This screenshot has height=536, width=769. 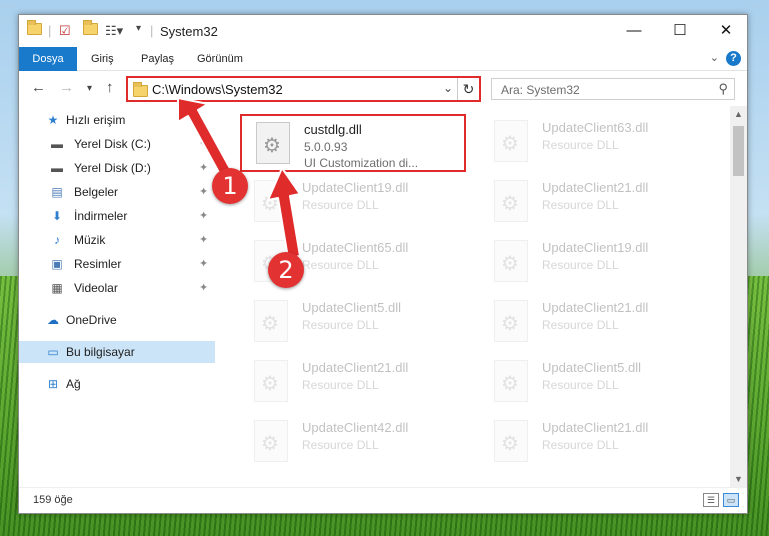 I want to click on details-view-icon: ☰, so click(x=711, y=500).